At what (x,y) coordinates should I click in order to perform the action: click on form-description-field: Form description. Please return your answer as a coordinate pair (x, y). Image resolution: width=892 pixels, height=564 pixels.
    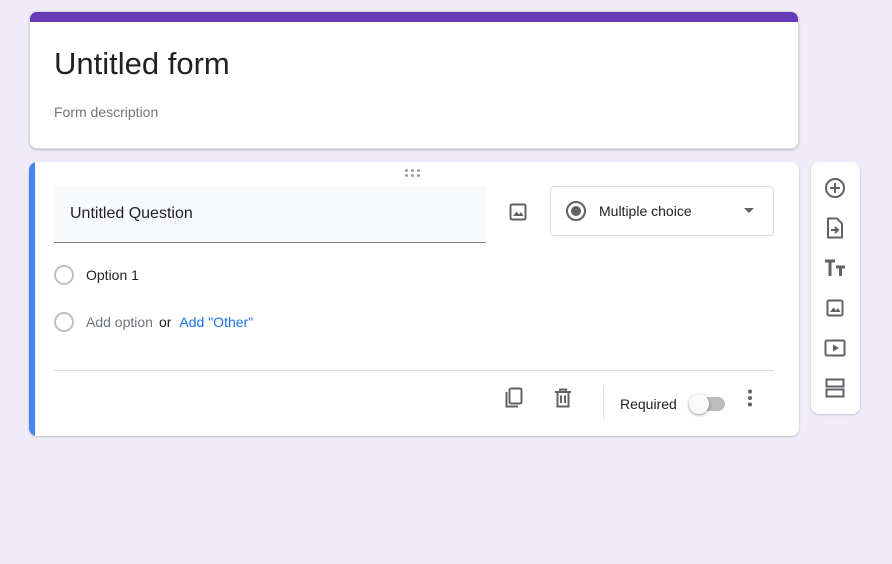
    Looking at the image, I should click on (106, 112).